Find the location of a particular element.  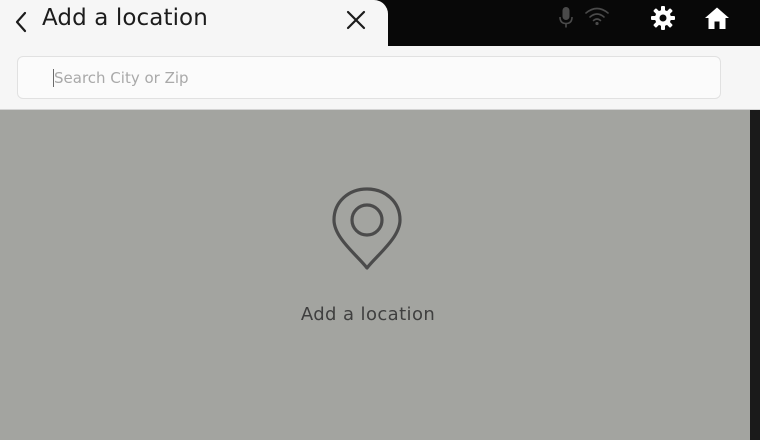

back-button is located at coordinates (21, 22).